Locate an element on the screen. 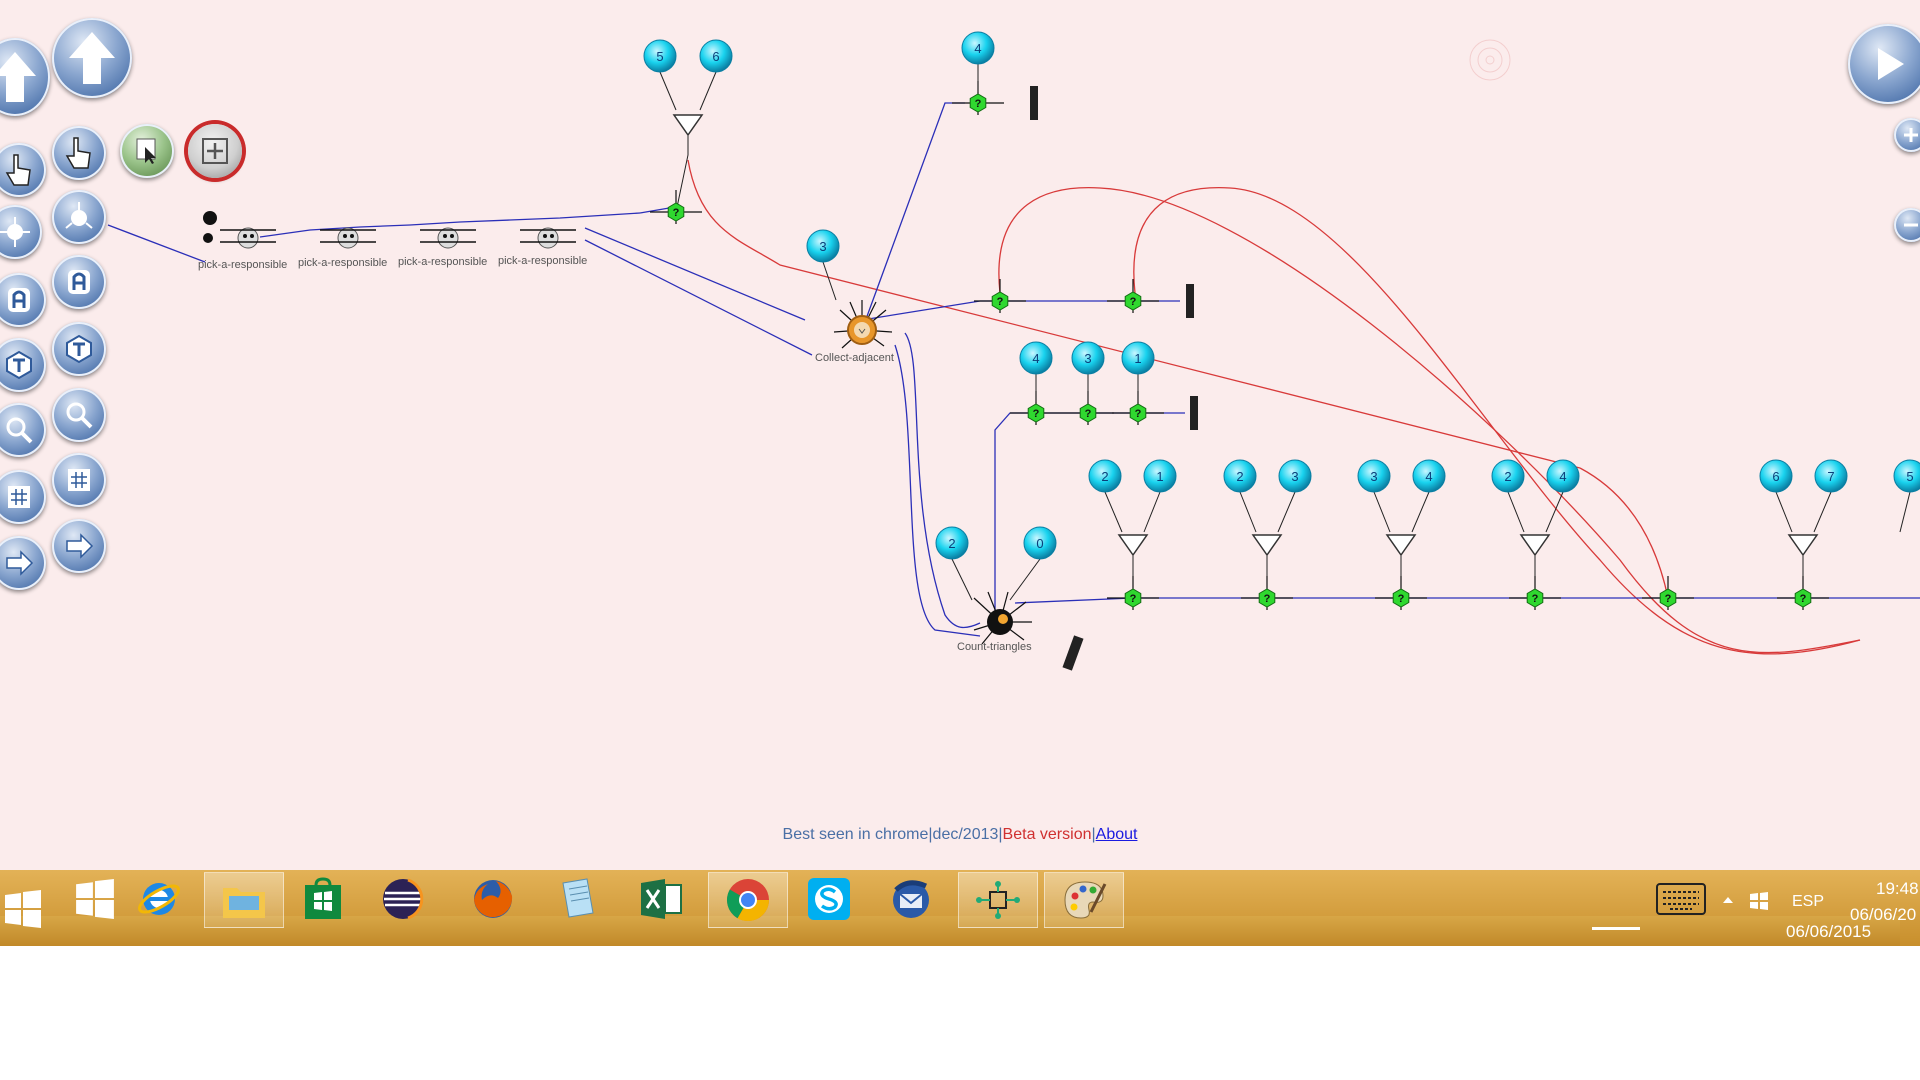 Image resolution: width=1920 pixels, height=1080 pixels. zoom-out-icon is located at coordinates (1907, 225).